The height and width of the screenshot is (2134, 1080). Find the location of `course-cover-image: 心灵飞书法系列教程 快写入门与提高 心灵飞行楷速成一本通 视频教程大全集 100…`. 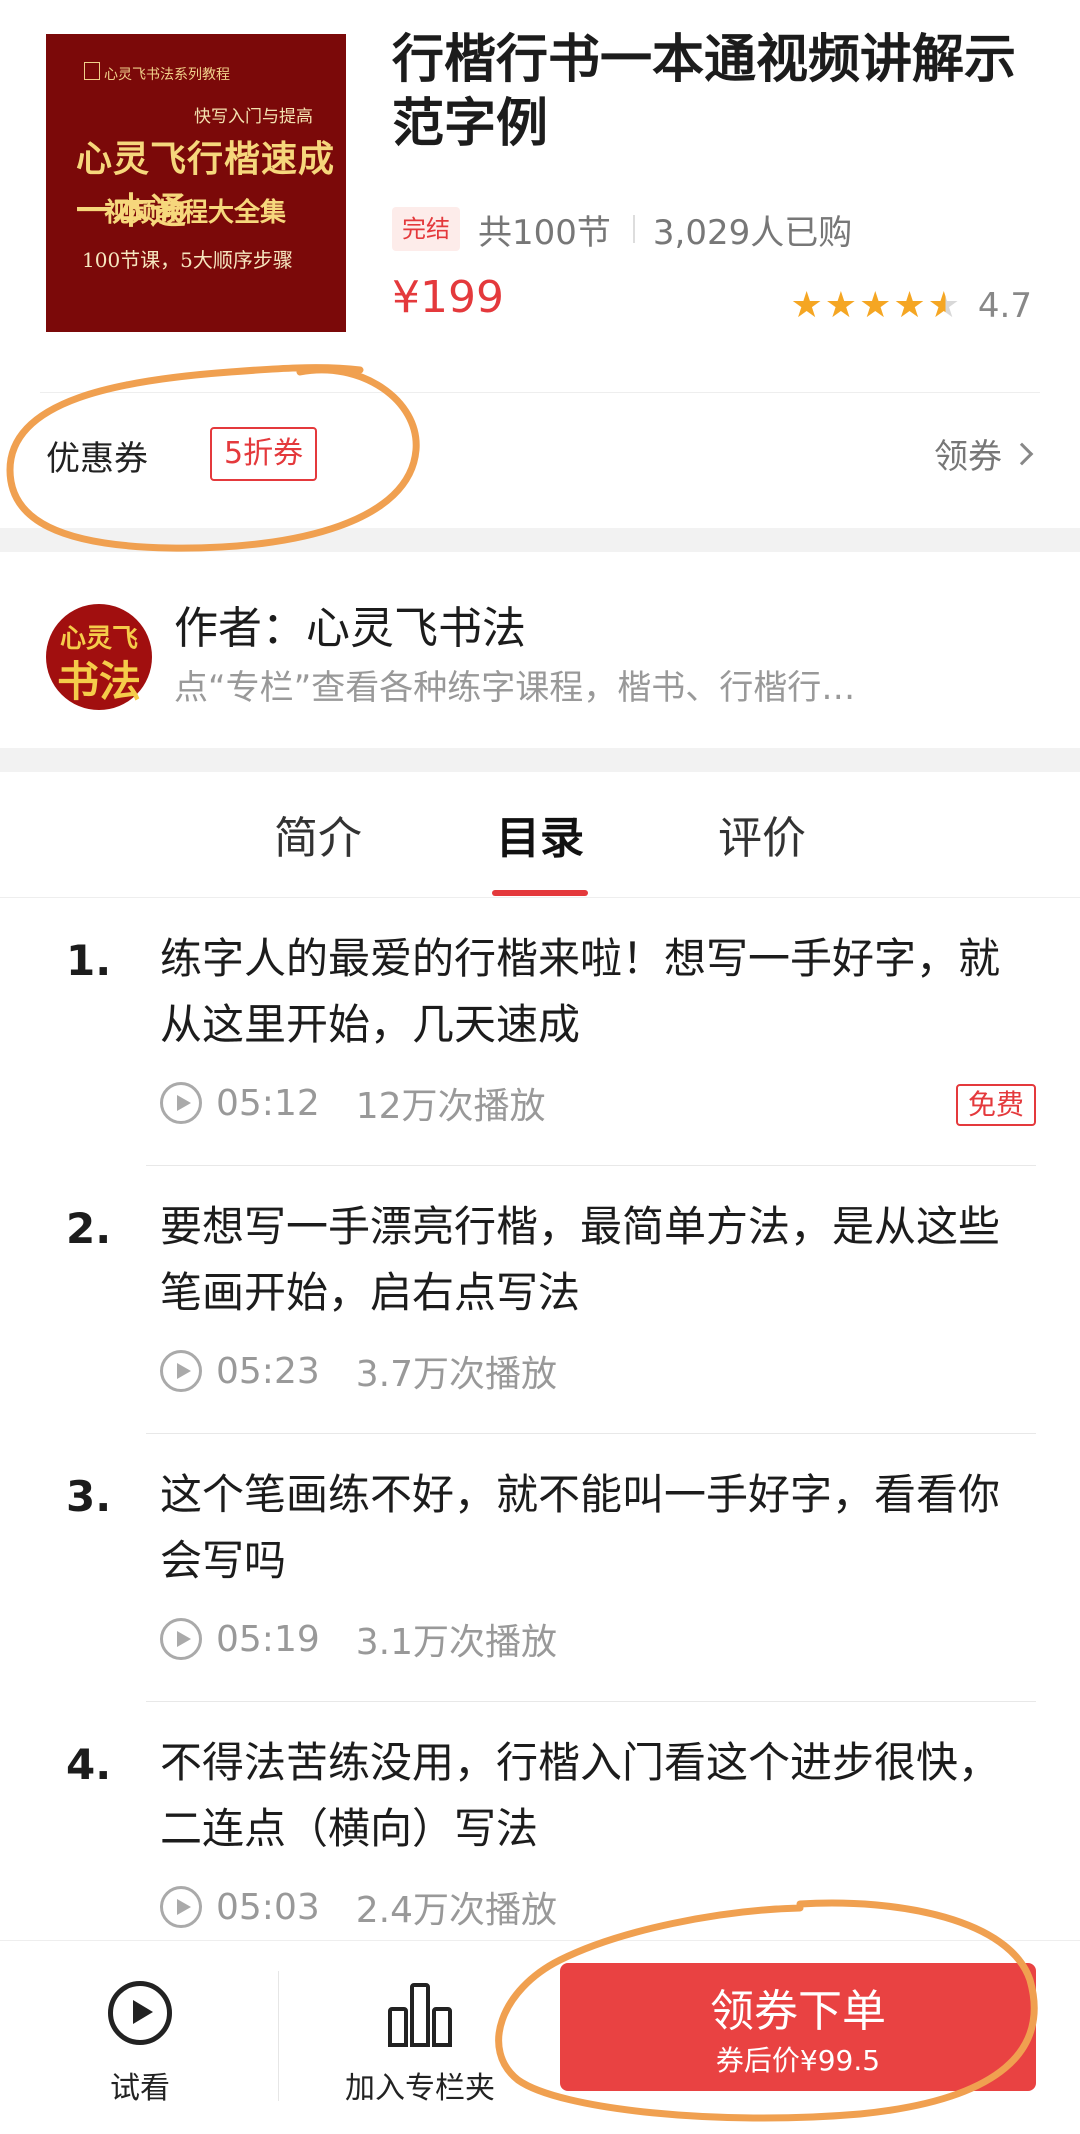

course-cover-image: 心灵飞书法系列教程 快写入门与提高 心灵飞行楷速成一本通 视频教程大全集 100… is located at coordinates (196, 183).